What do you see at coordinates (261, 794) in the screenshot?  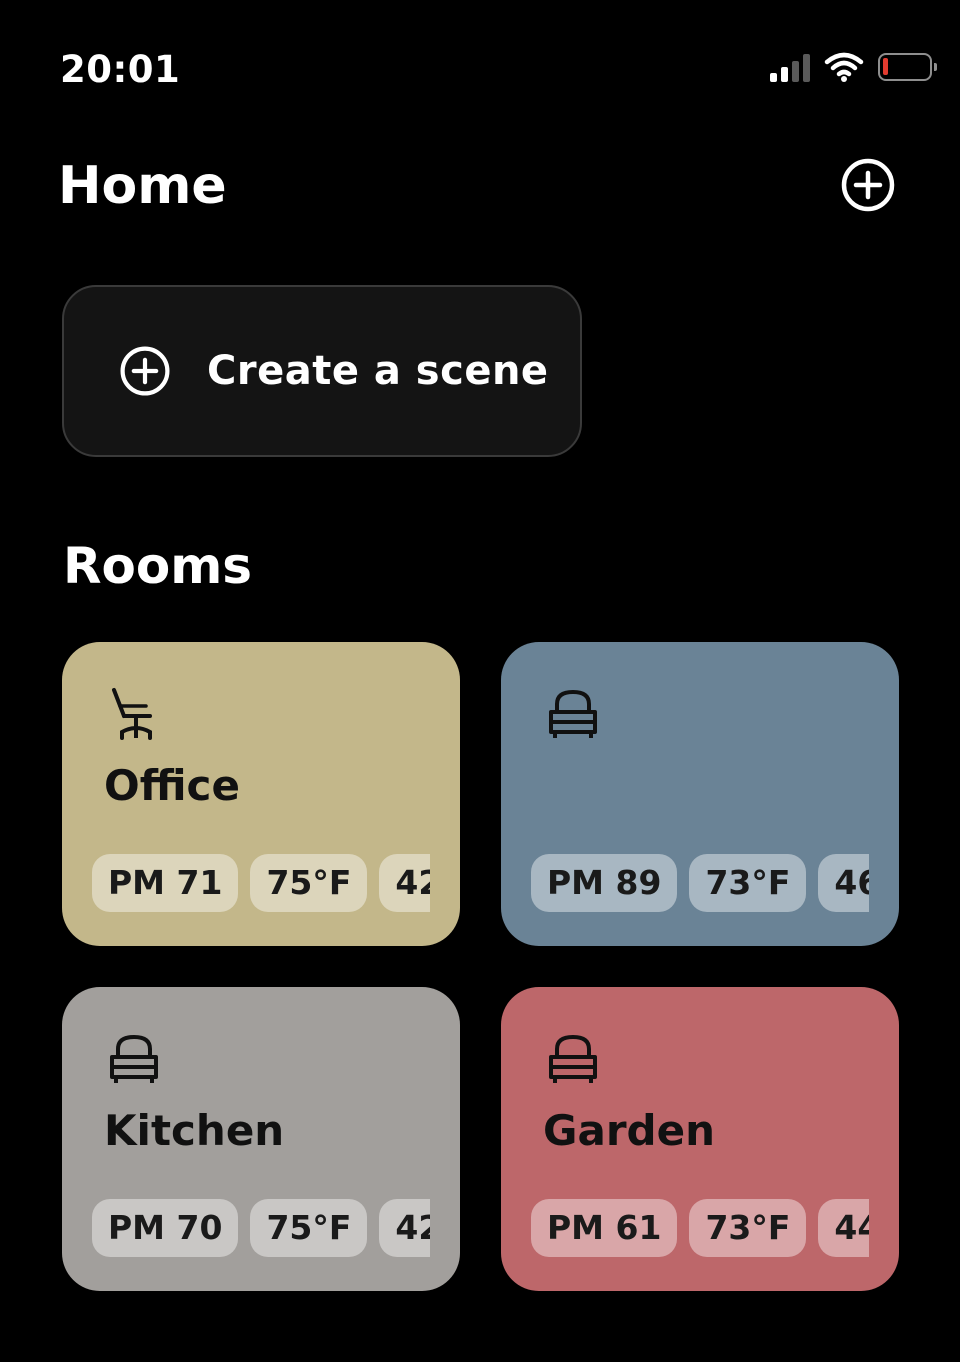 I see `room-card-office: Office PM 71 75°F 42%` at bounding box center [261, 794].